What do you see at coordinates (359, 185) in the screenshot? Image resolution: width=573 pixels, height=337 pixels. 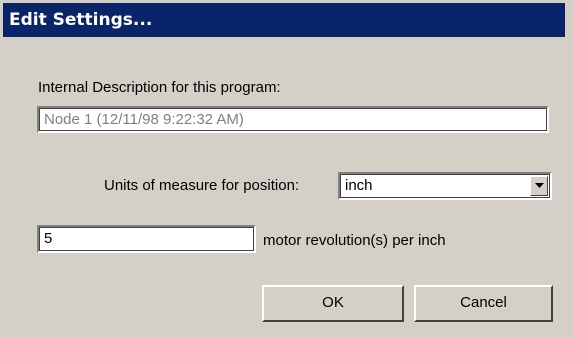 I see `units-selected-value: inch` at bounding box center [359, 185].